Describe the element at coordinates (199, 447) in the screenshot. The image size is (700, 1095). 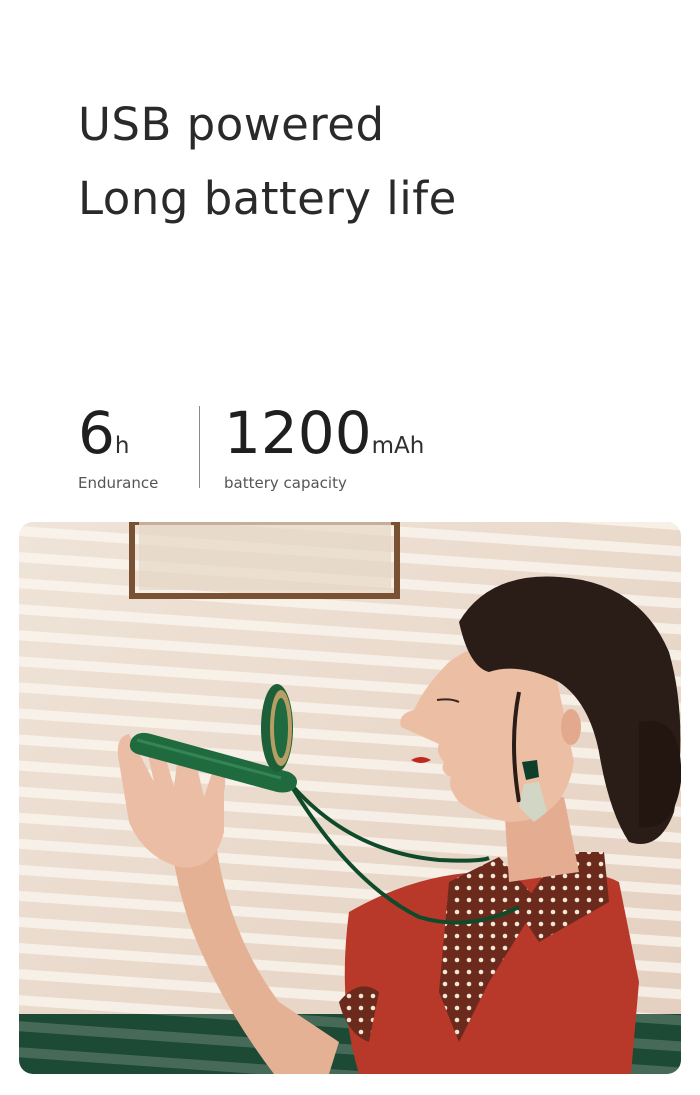
I see `spec-divider` at that location.